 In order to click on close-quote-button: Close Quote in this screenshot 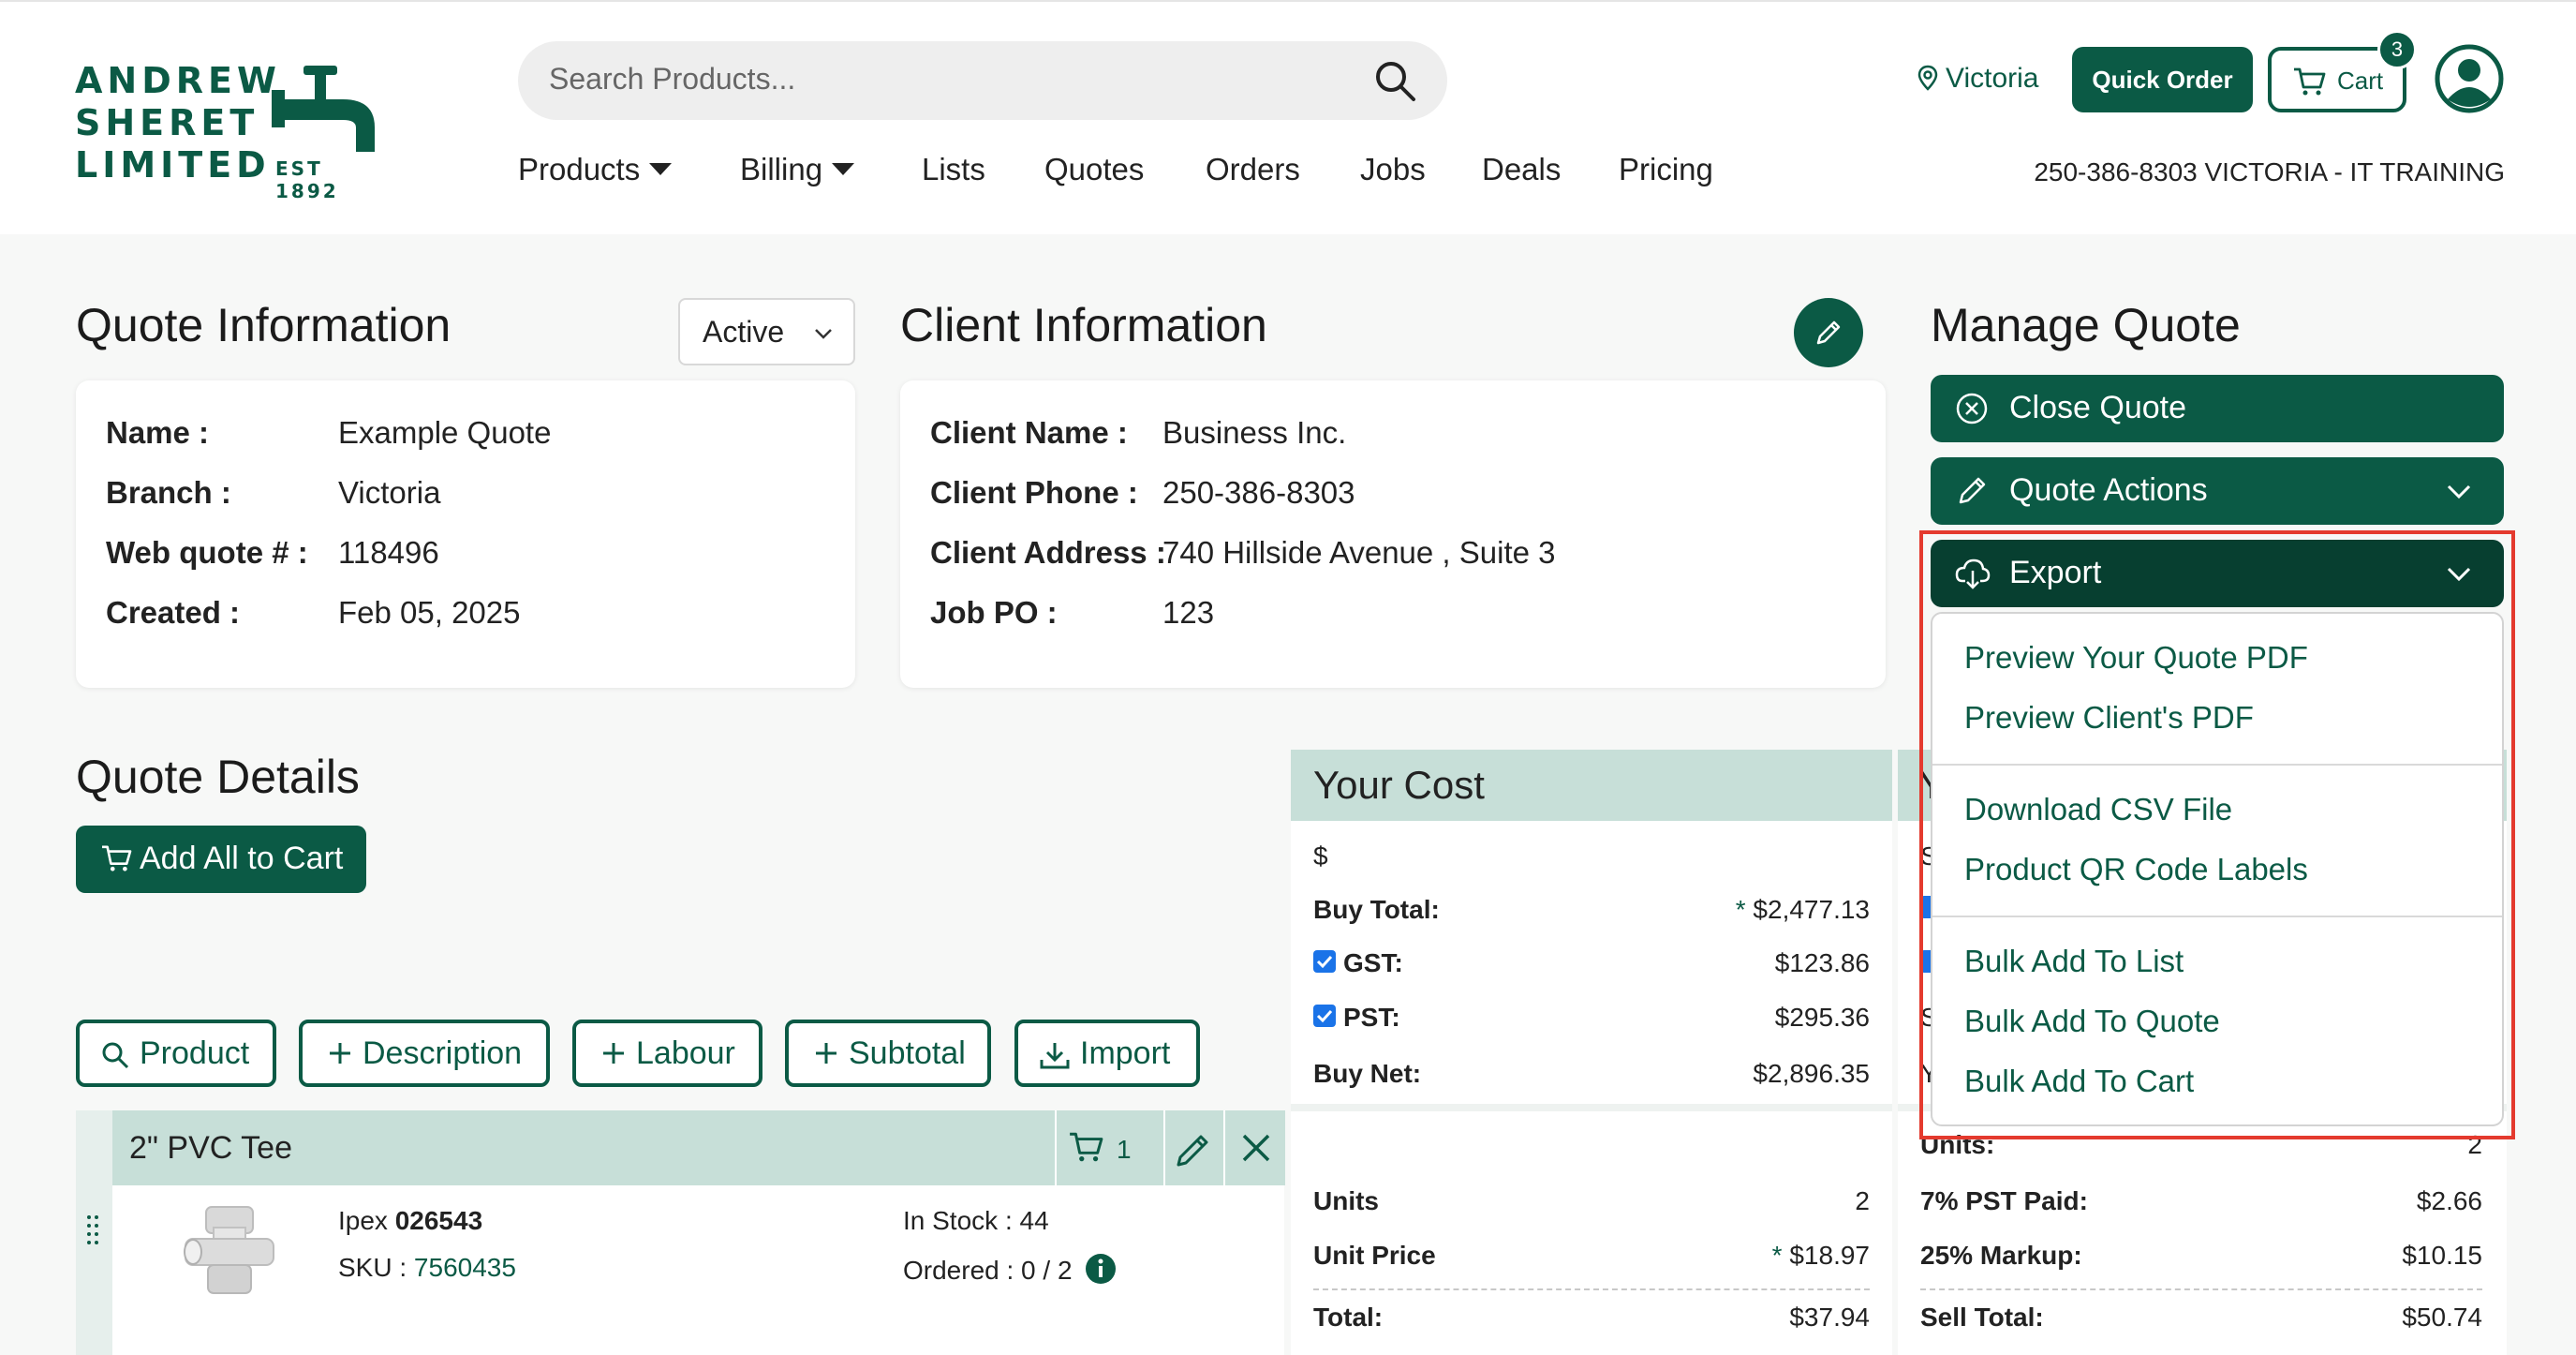, I will do `click(2217, 408)`.